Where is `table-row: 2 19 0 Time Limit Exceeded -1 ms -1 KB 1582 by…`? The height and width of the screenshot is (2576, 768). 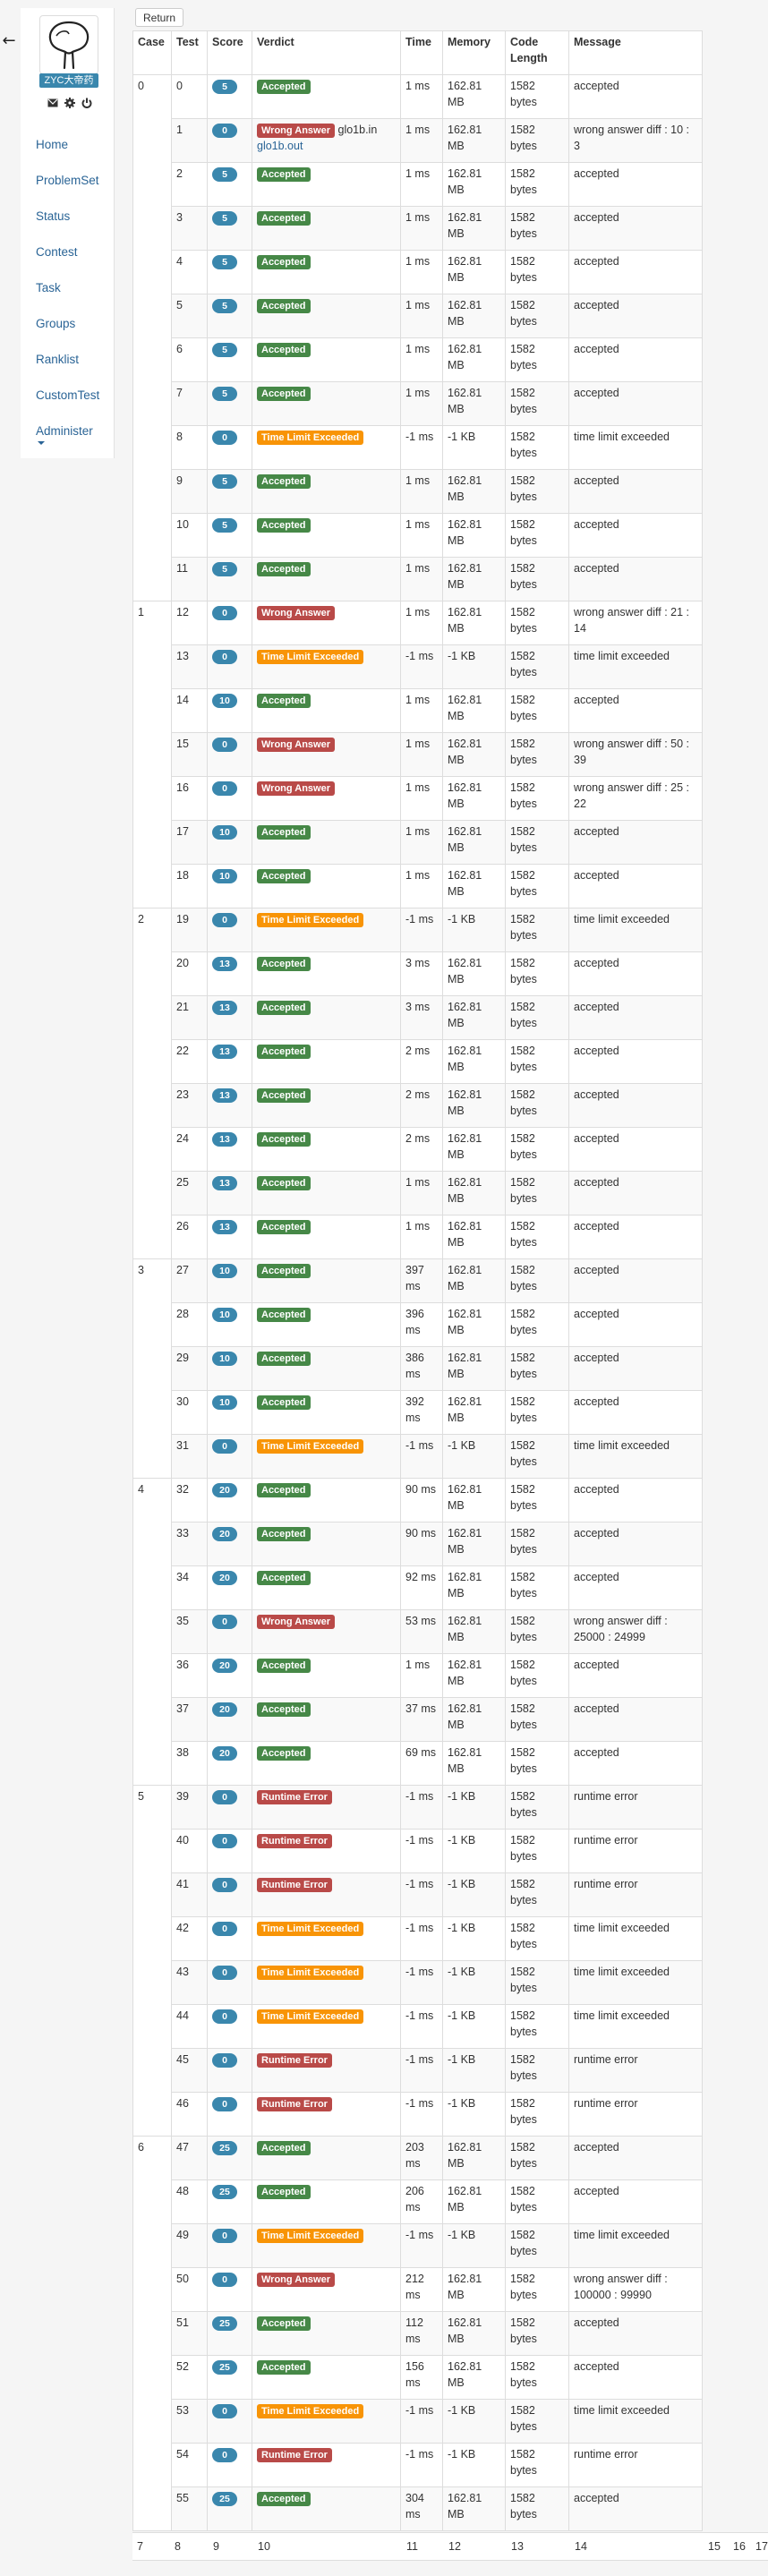 table-row: 2 19 0 Time Limit Exceeded -1 ms -1 KB 1582 by… is located at coordinates (417, 1083).